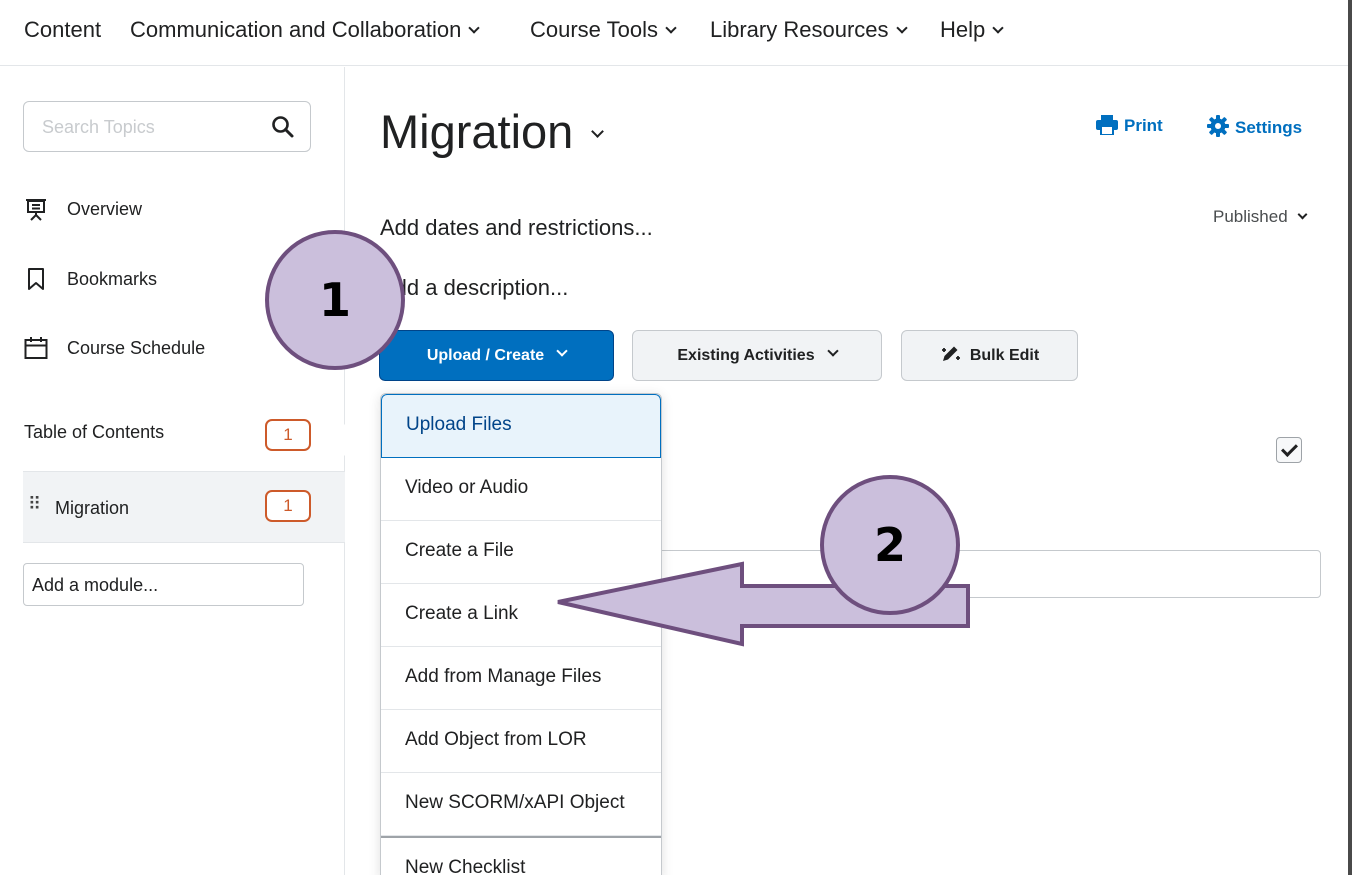  What do you see at coordinates (1218, 126) in the screenshot?
I see `gear-icon` at bounding box center [1218, 126].